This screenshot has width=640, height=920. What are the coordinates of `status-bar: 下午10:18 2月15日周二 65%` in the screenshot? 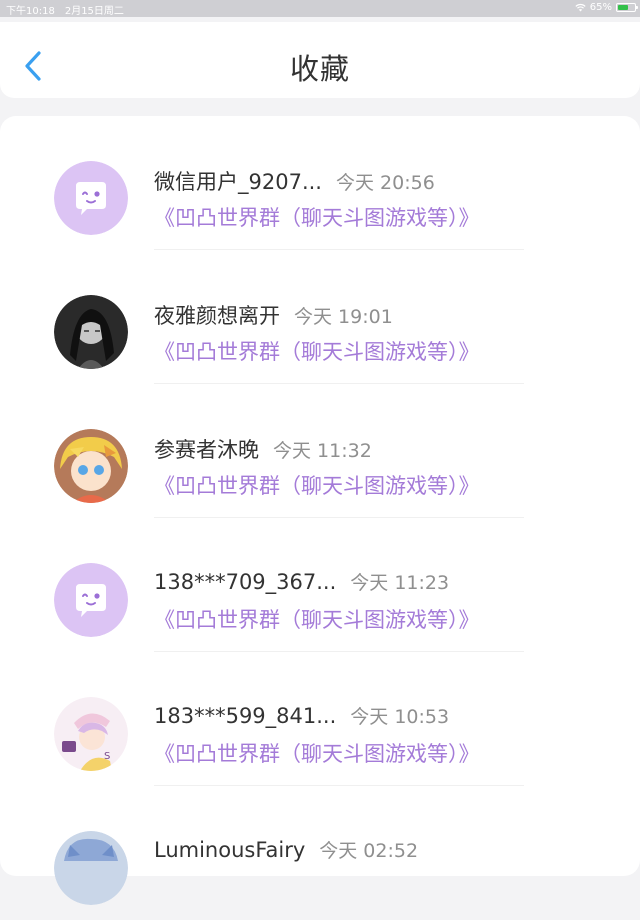 It's located at (320, 8).